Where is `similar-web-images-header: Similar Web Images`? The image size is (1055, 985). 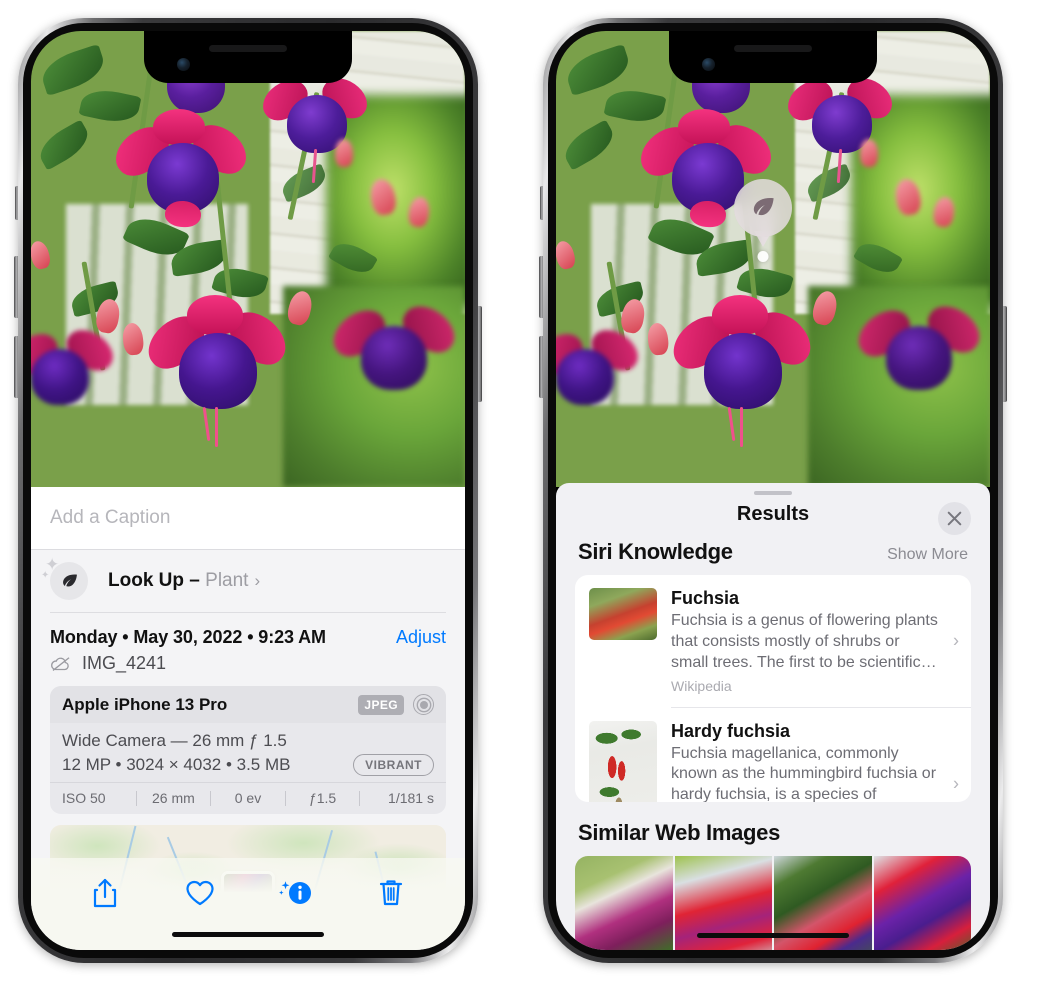
similar-web-images-header: Similar Web Images is located at coordinates (773, 829).